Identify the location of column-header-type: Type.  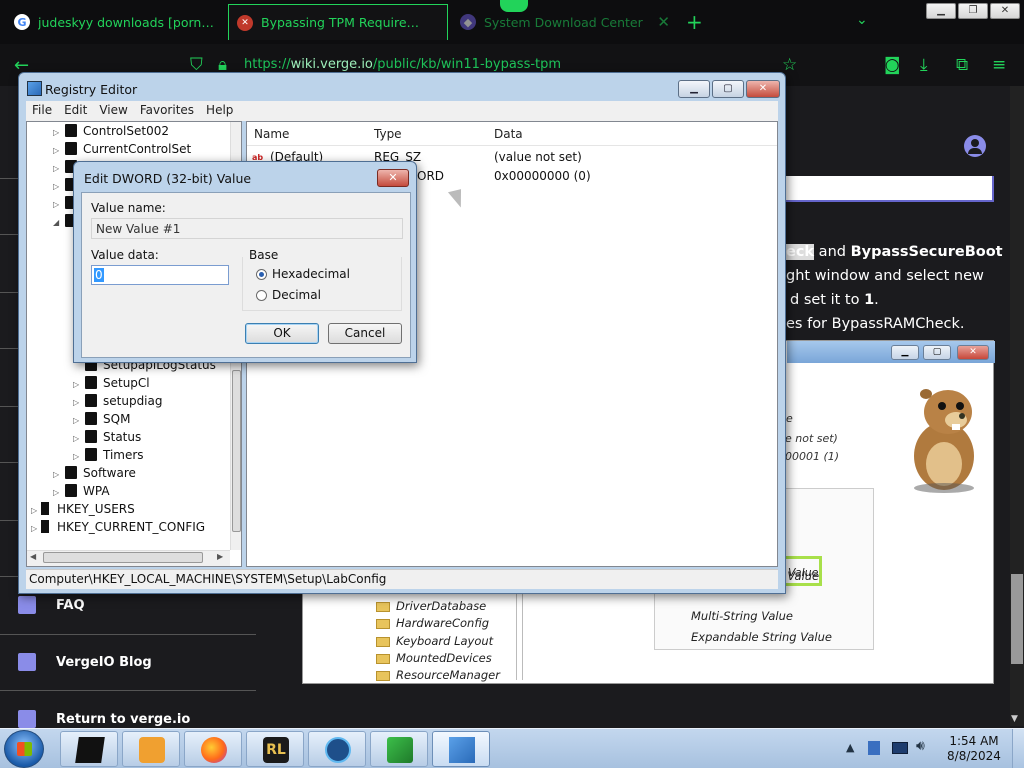
(388, 134).